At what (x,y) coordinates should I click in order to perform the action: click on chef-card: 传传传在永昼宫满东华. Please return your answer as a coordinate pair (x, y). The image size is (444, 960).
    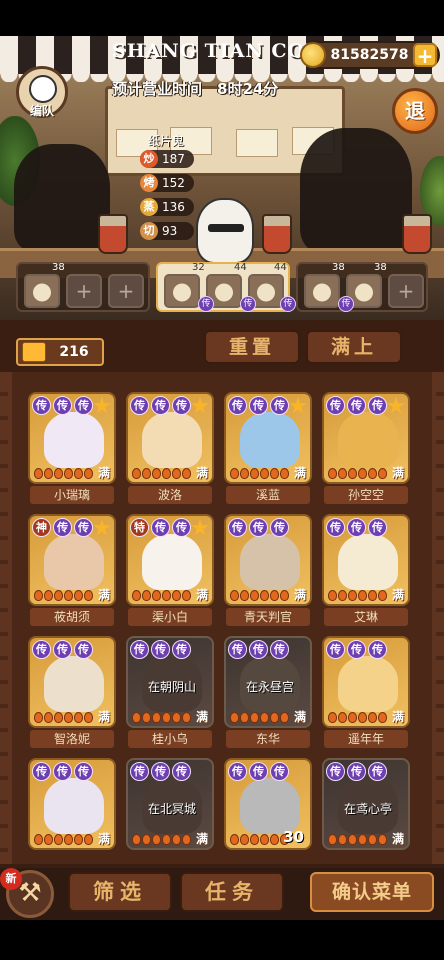
    Looking at the image, I should click on (268, 692).